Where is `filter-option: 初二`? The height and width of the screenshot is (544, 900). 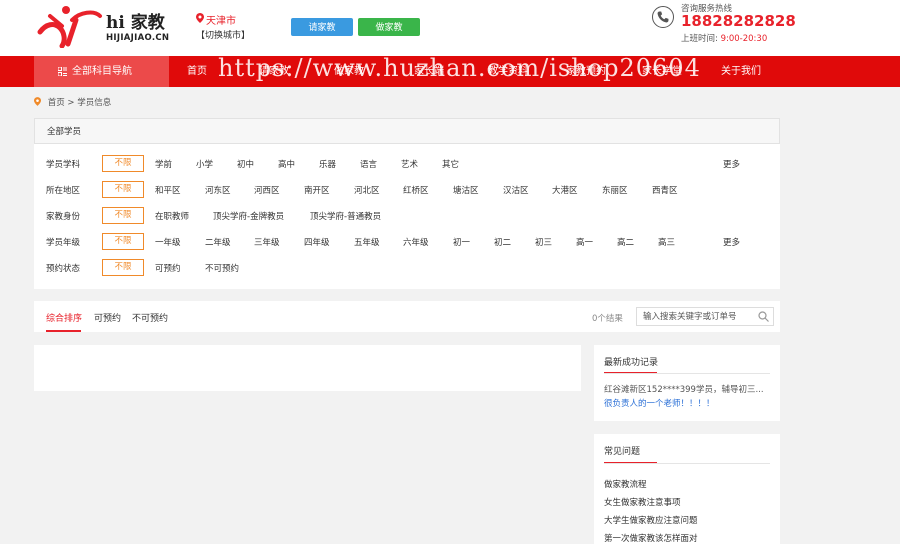 filter-option: 初二 is located at coordinates (502, 242).